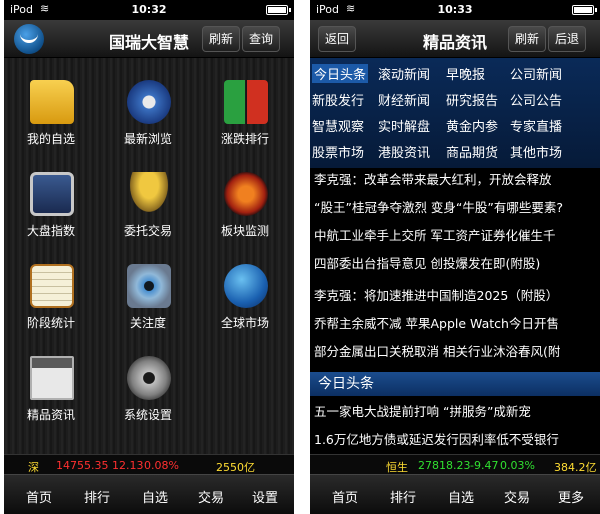  Describe the element at coordinates (575, 467) in the screenshot. I see `ticker-volume: 384.2亿` at that location.